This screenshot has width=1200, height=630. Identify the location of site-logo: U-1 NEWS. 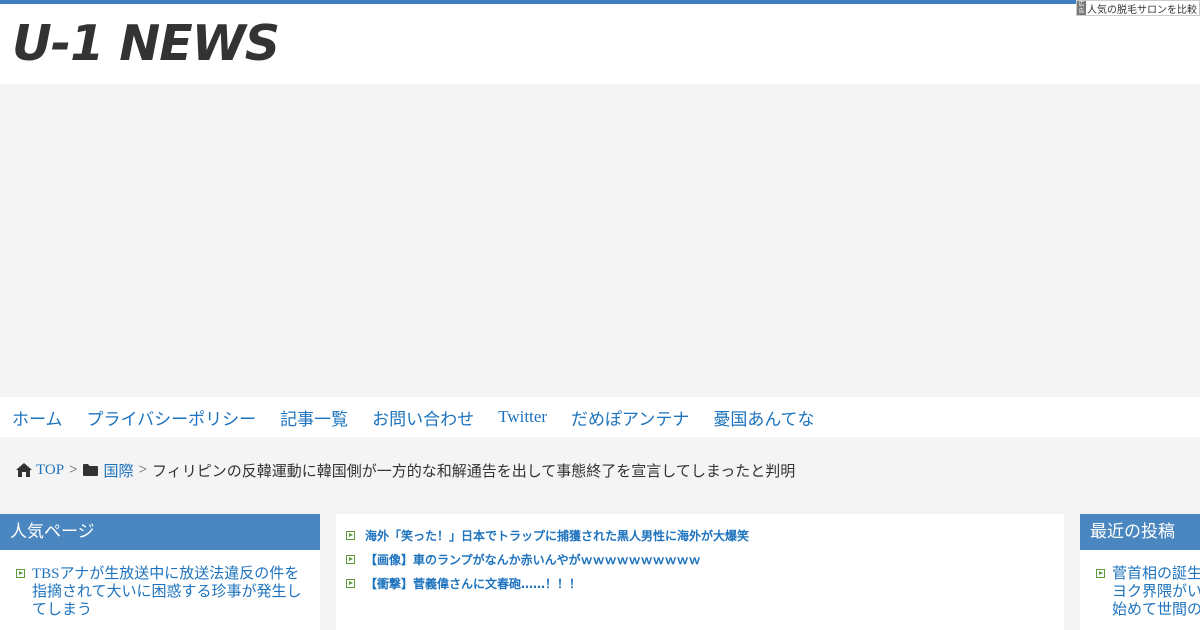
(146, 44).